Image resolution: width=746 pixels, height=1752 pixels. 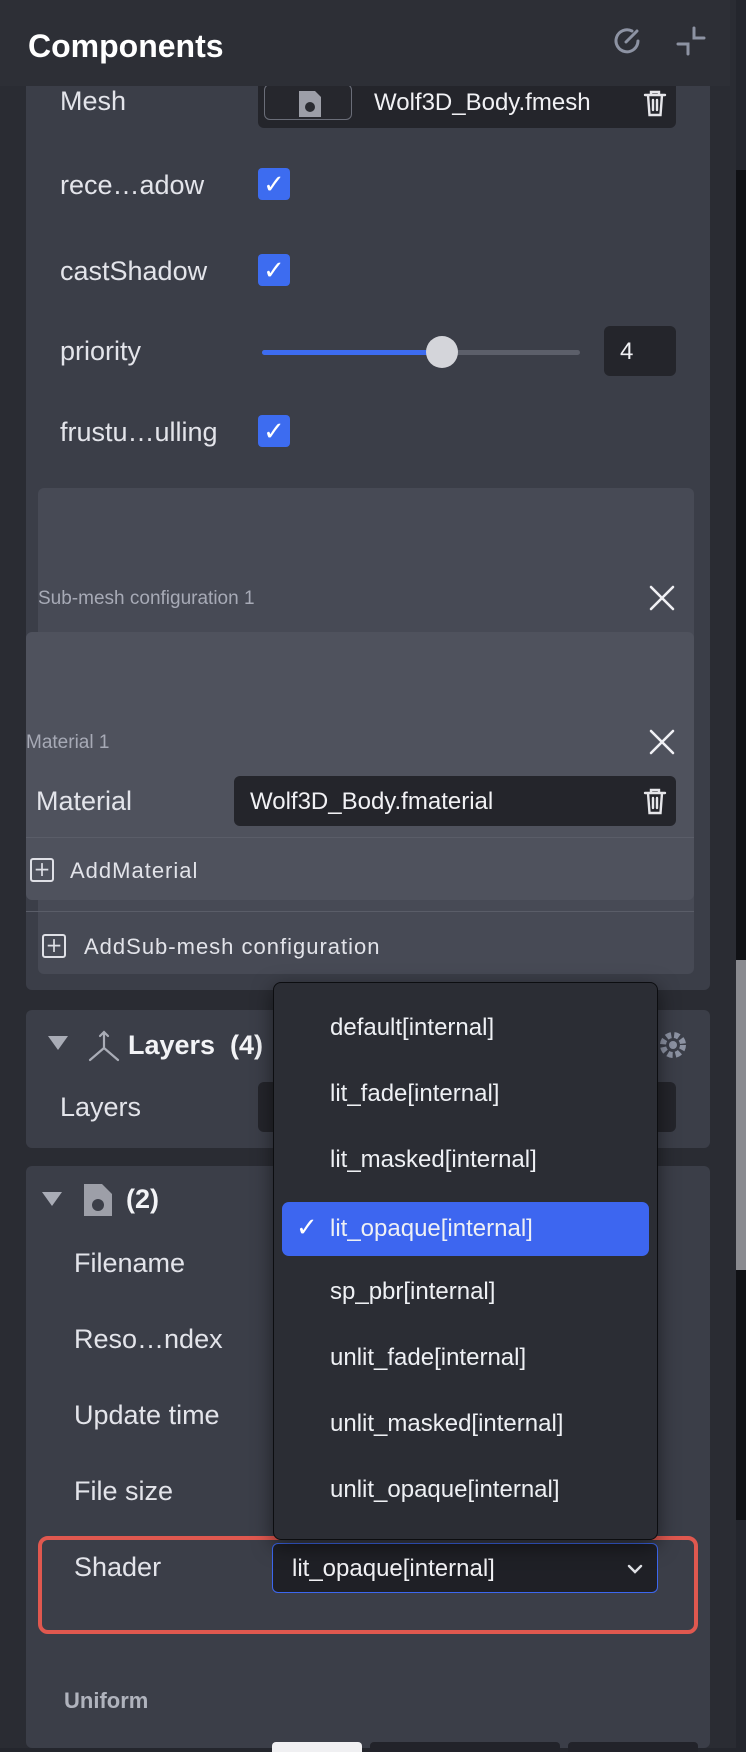 I want to click on update-time-label: Update time, so click(x=147, y=1415).